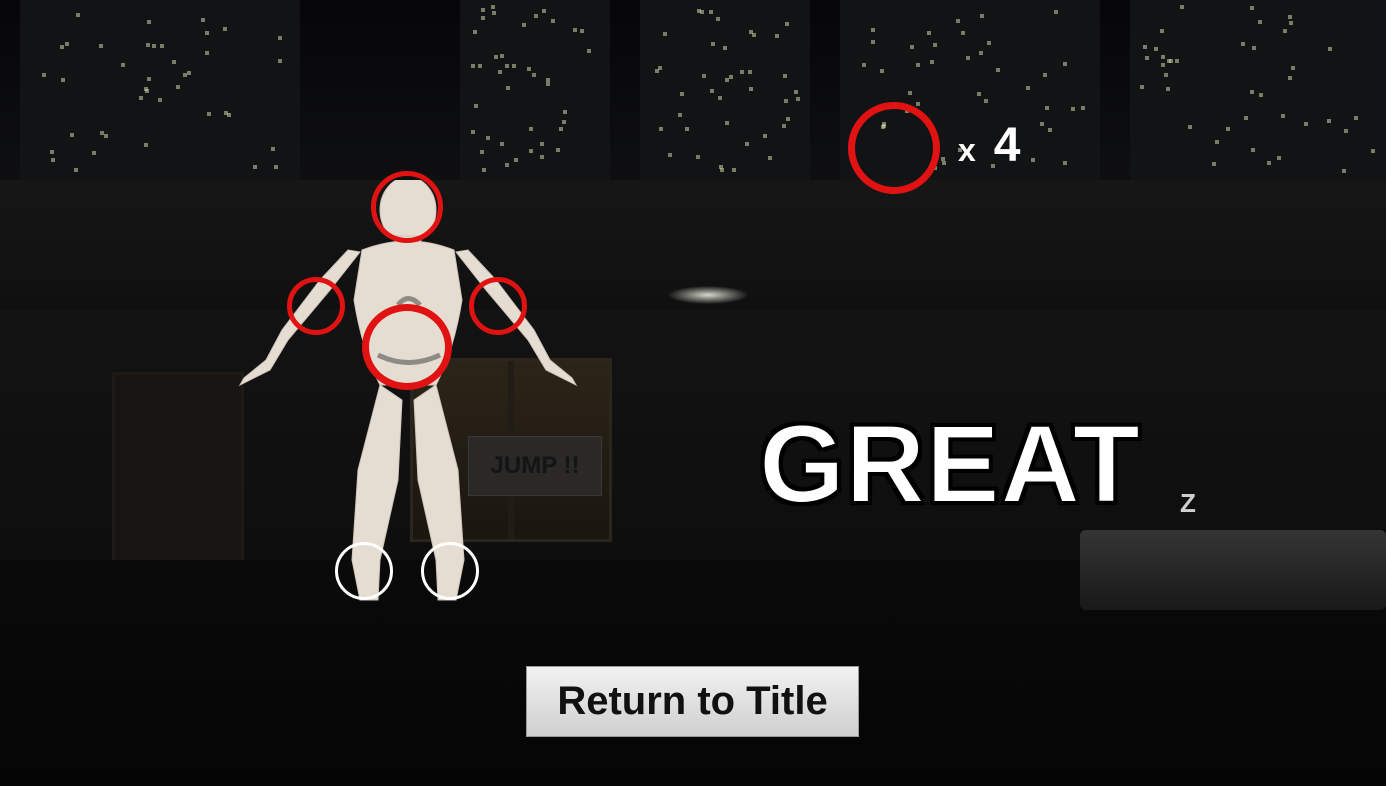 The width and height of the screenshot is (1386, 786). I want to click on right-foot-target-ring, so click(364, 571).